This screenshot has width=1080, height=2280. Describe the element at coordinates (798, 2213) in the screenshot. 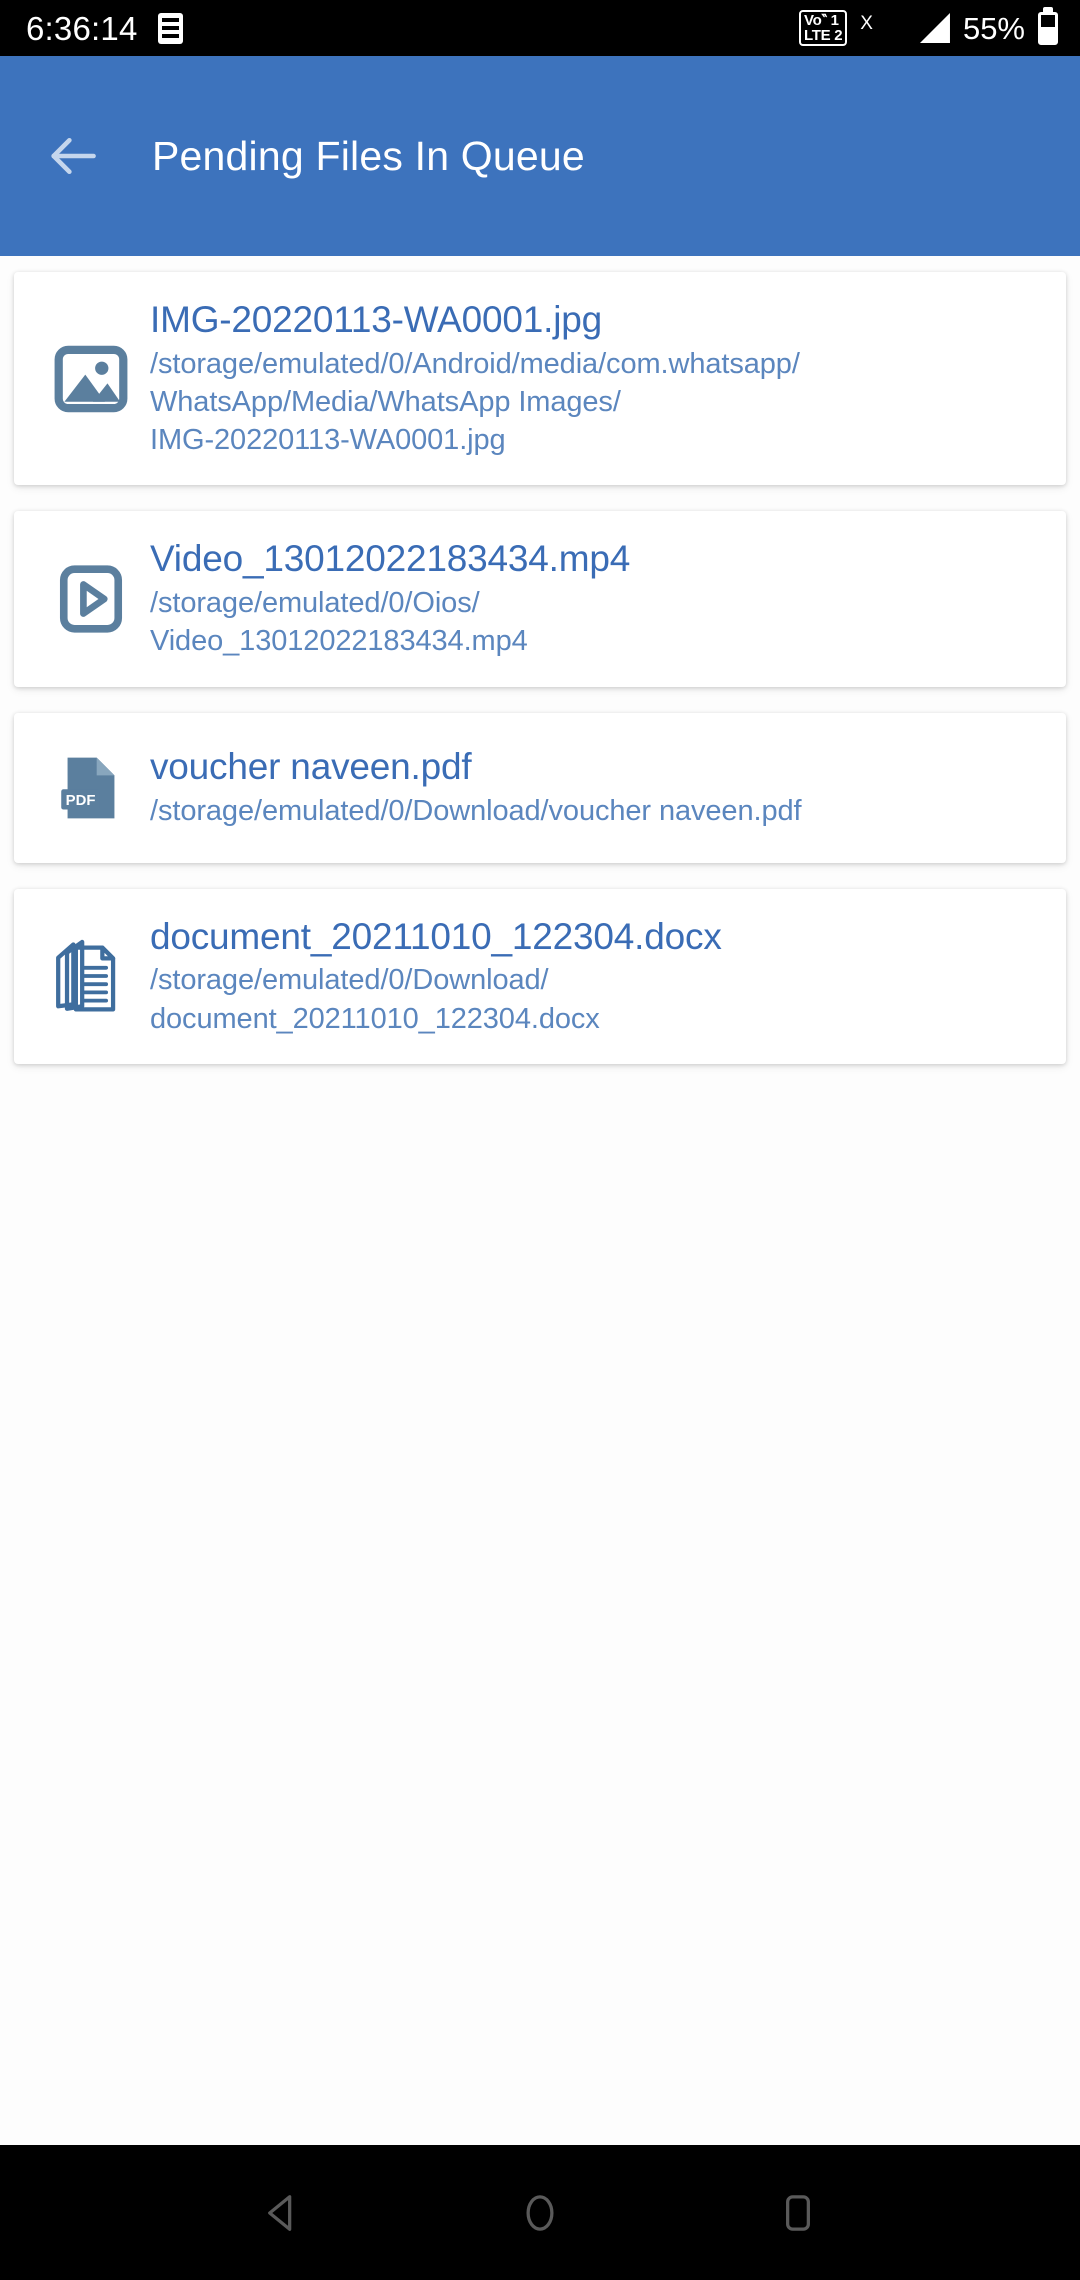

I see `nav-recents-square-icon` at that location.